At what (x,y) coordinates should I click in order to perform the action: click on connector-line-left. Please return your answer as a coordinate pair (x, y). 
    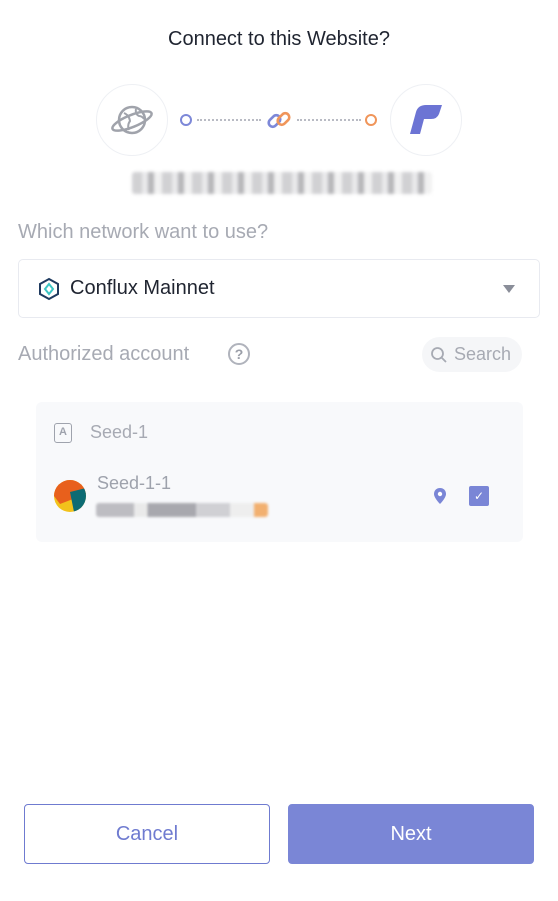
    Looking at the image, I should click on (229, 120).